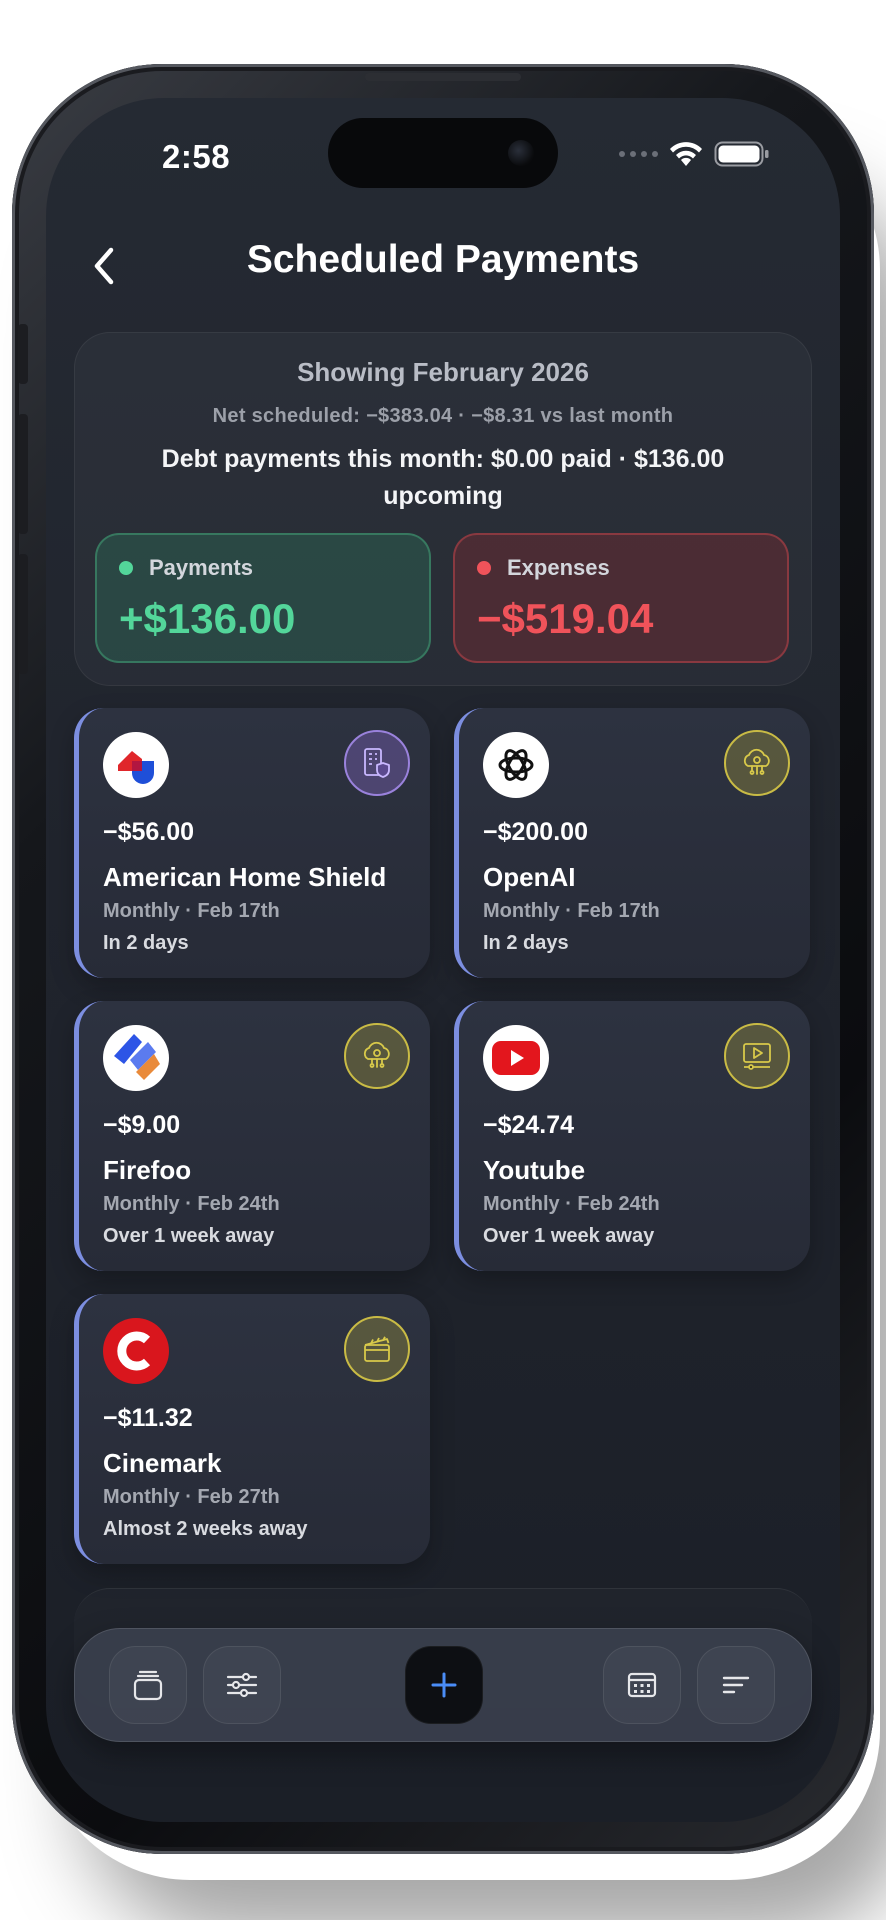 This screenshot has height=1920, width=886. I want to click on calendar-icon, so click(642, 1685).